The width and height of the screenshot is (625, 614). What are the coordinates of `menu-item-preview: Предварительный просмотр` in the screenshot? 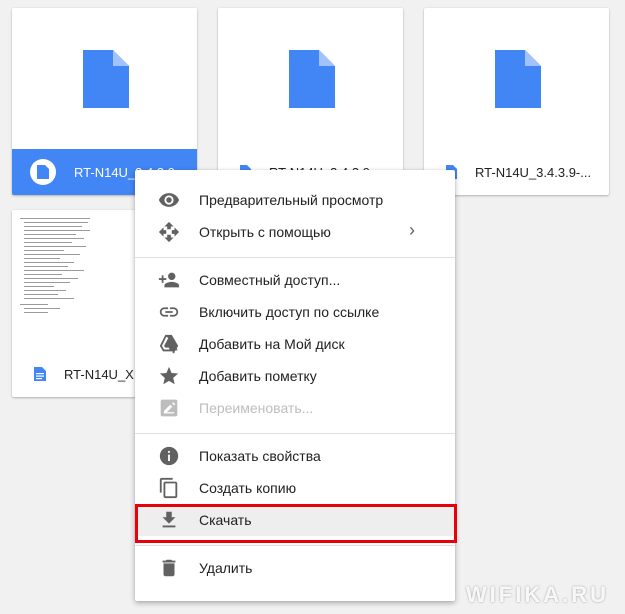 It's located at (295, 200).